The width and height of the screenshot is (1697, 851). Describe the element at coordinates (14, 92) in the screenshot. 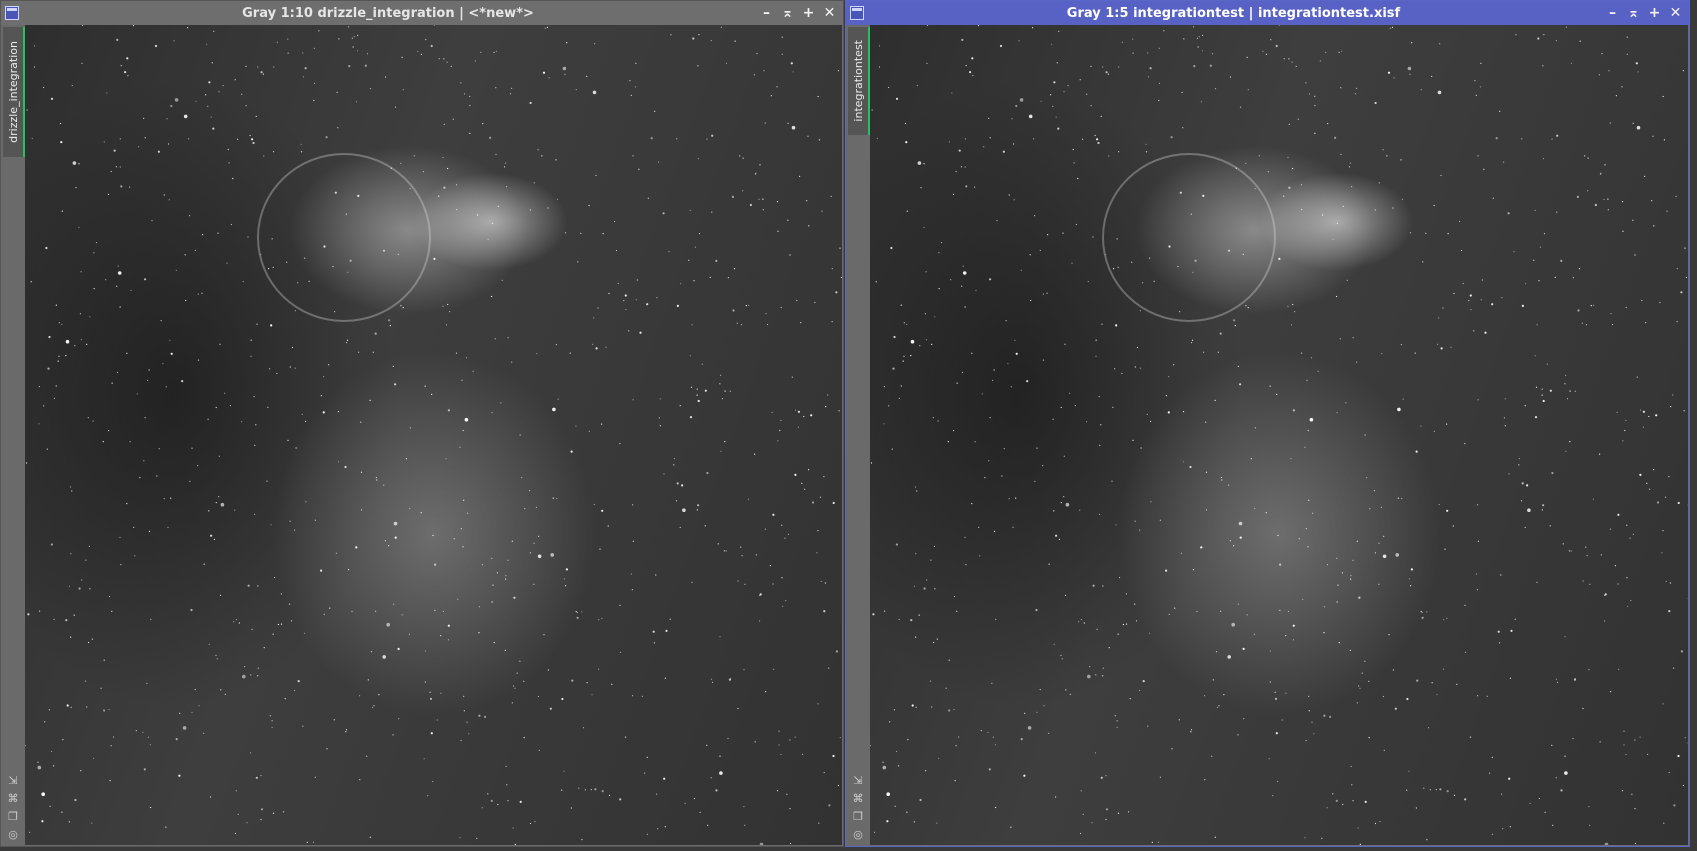

I see `view-tab: drizzle_integration` at that location.